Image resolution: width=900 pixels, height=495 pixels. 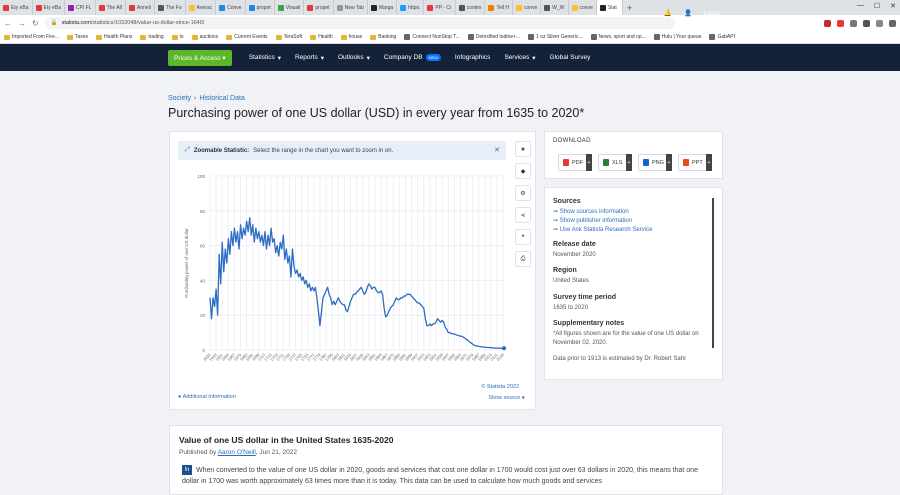 I want to click on nav-item: Statistics ▾, so click(x=265, y=58).